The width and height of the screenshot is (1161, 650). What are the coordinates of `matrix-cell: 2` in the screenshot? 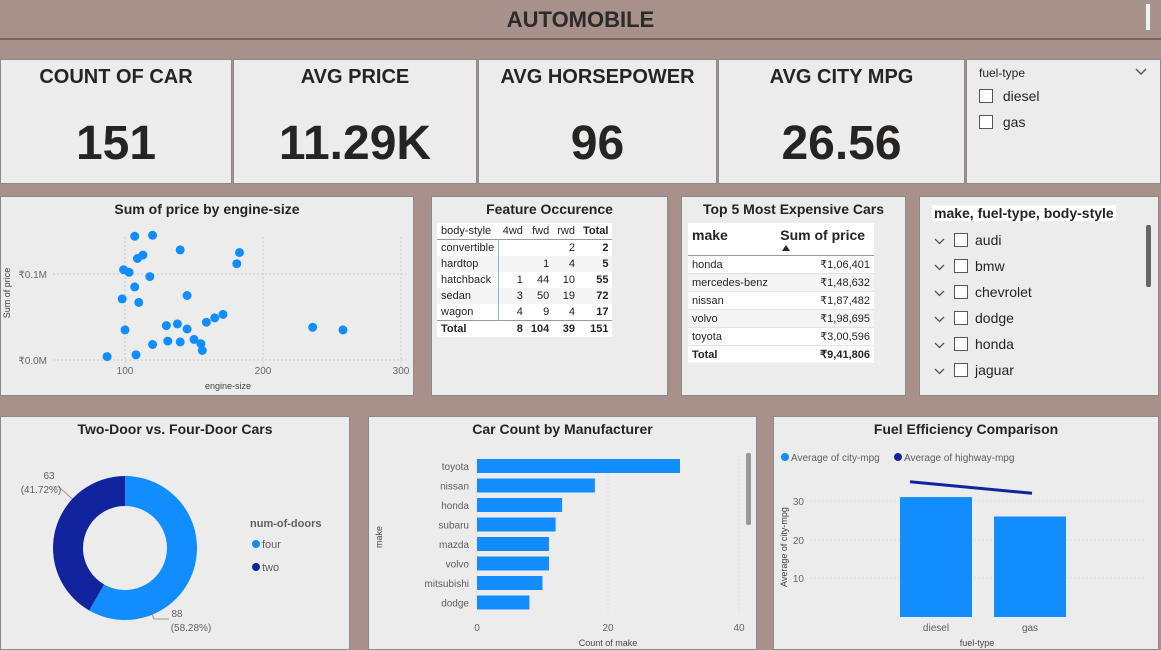 It's located at (605, 248).